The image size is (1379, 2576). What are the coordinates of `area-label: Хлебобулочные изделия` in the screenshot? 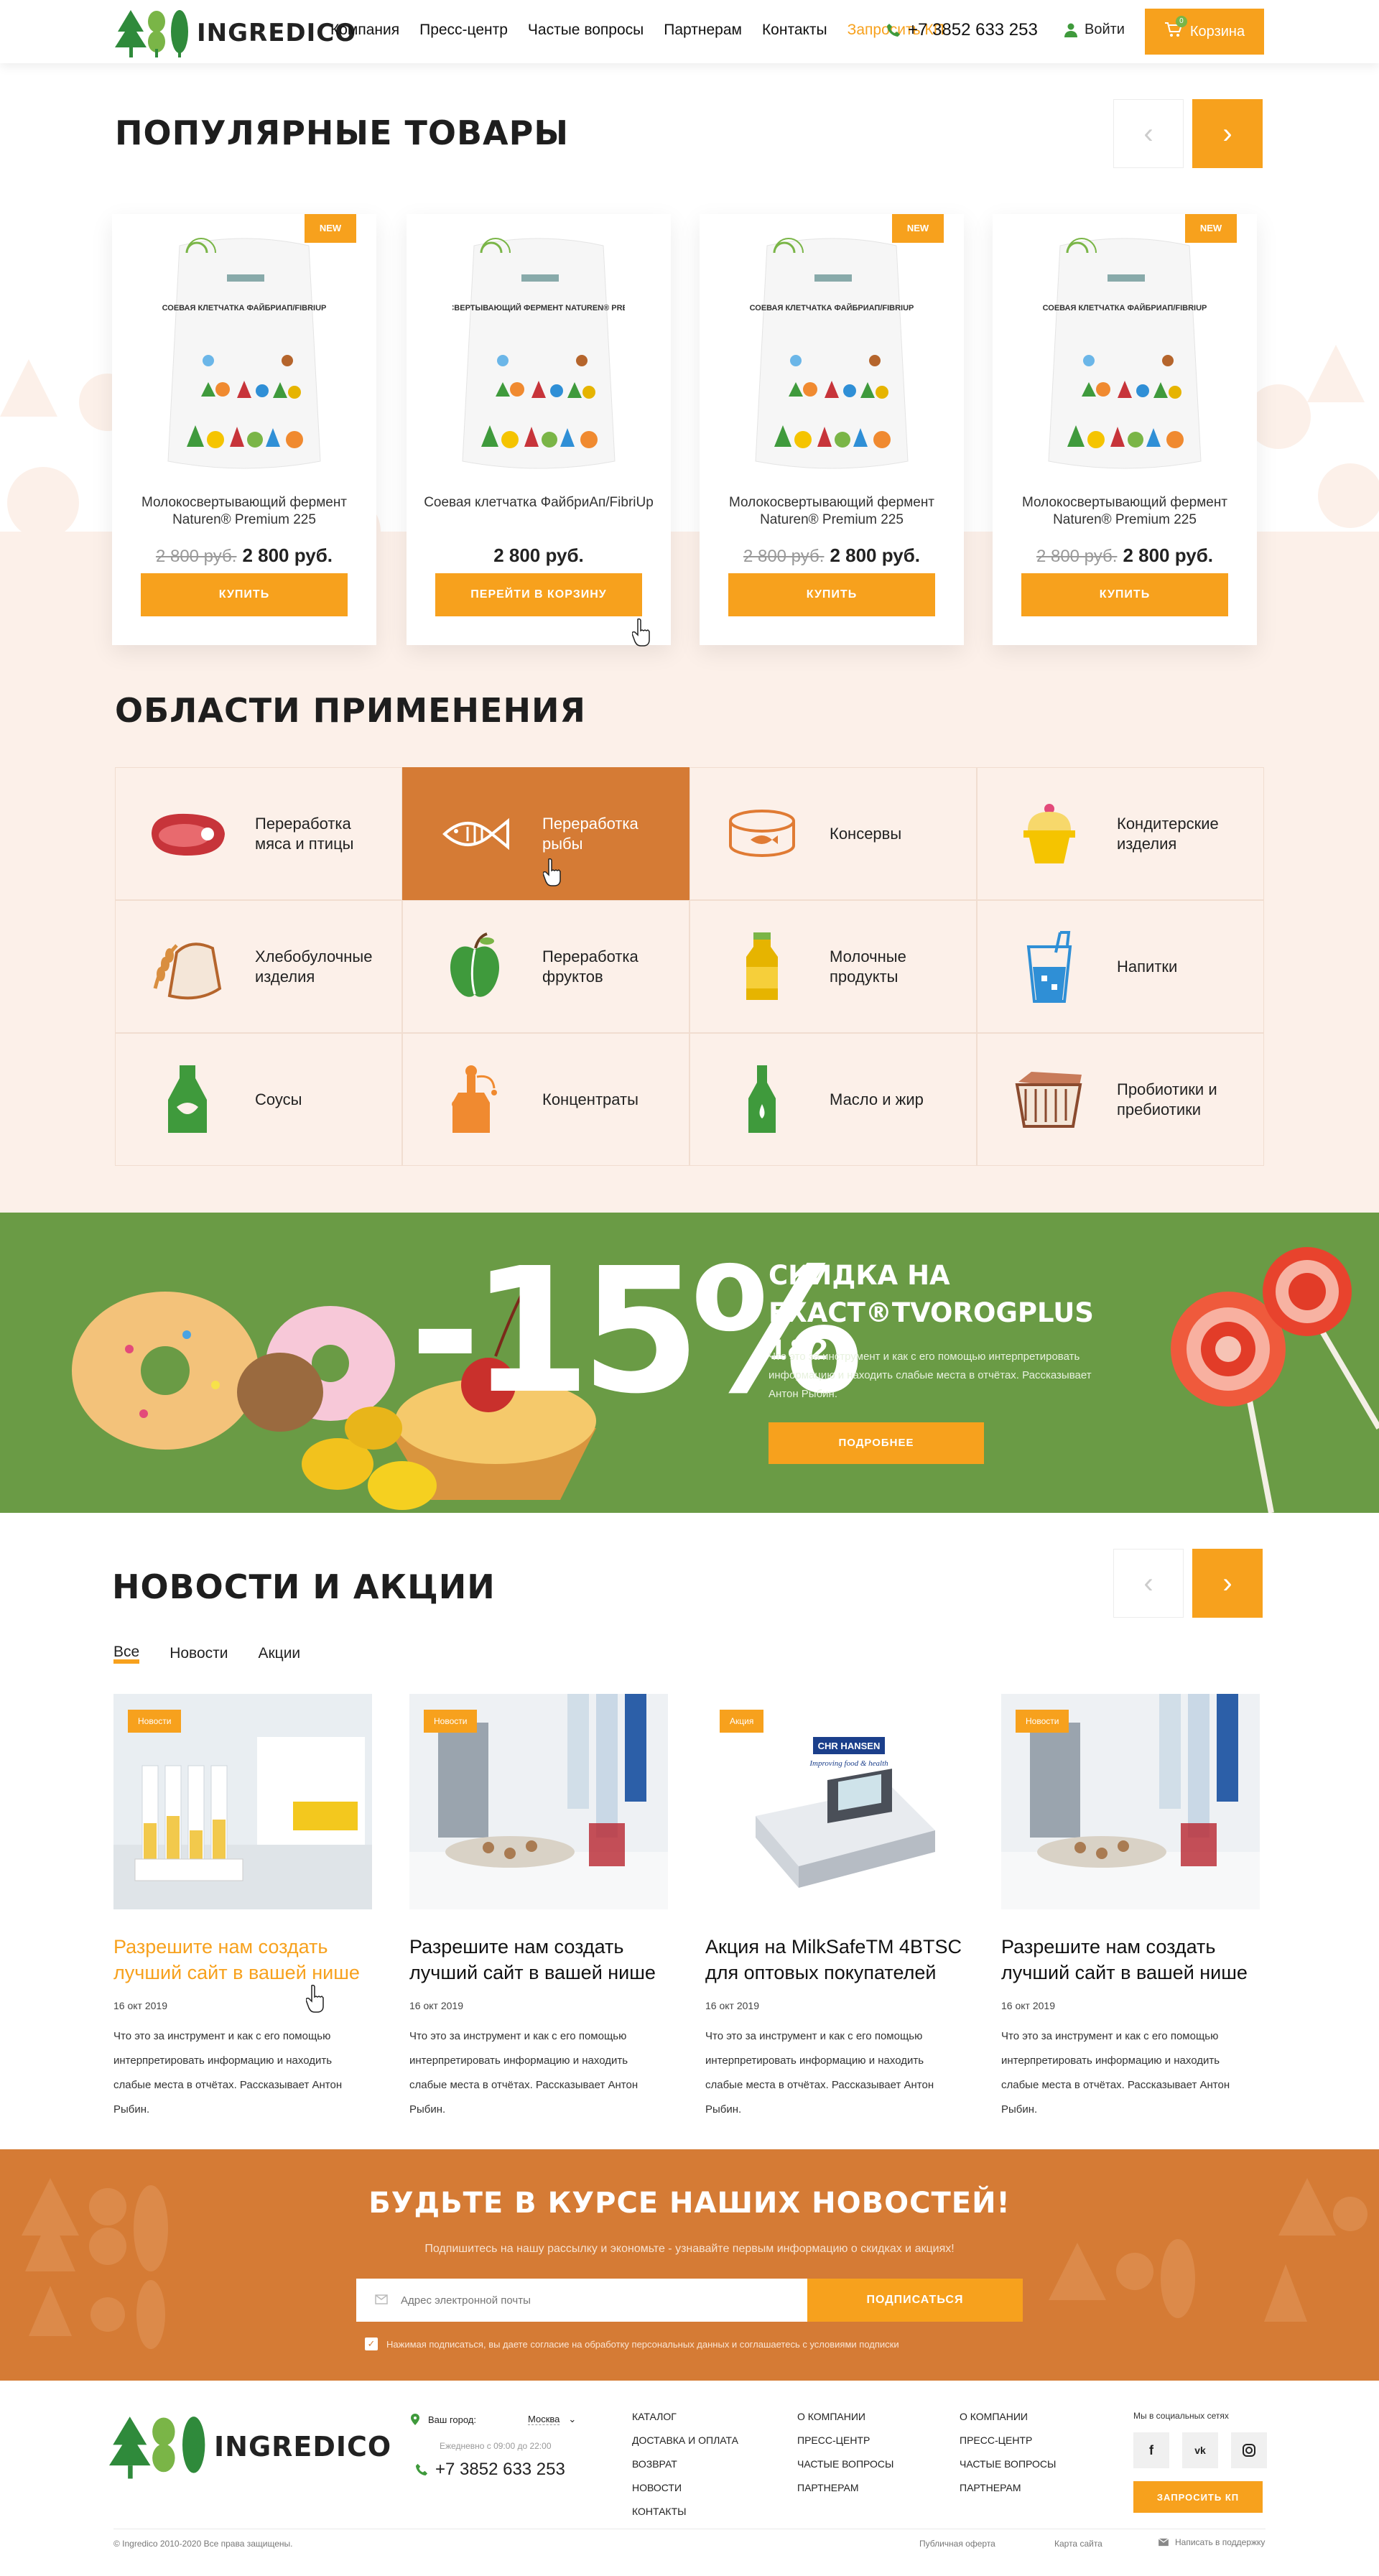 It's located at (314, 966).